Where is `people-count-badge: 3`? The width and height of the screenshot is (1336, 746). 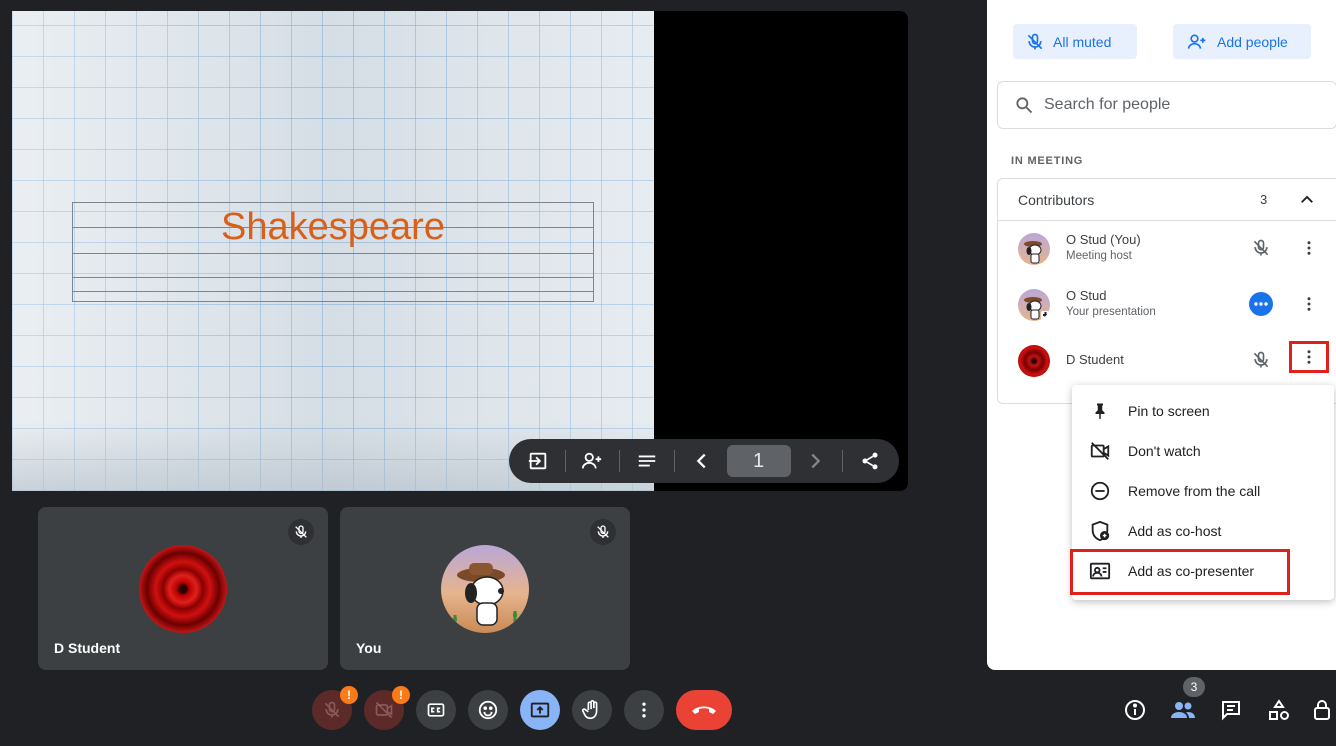
people-count-badge: 3 is located at coordinates (1194, 687).